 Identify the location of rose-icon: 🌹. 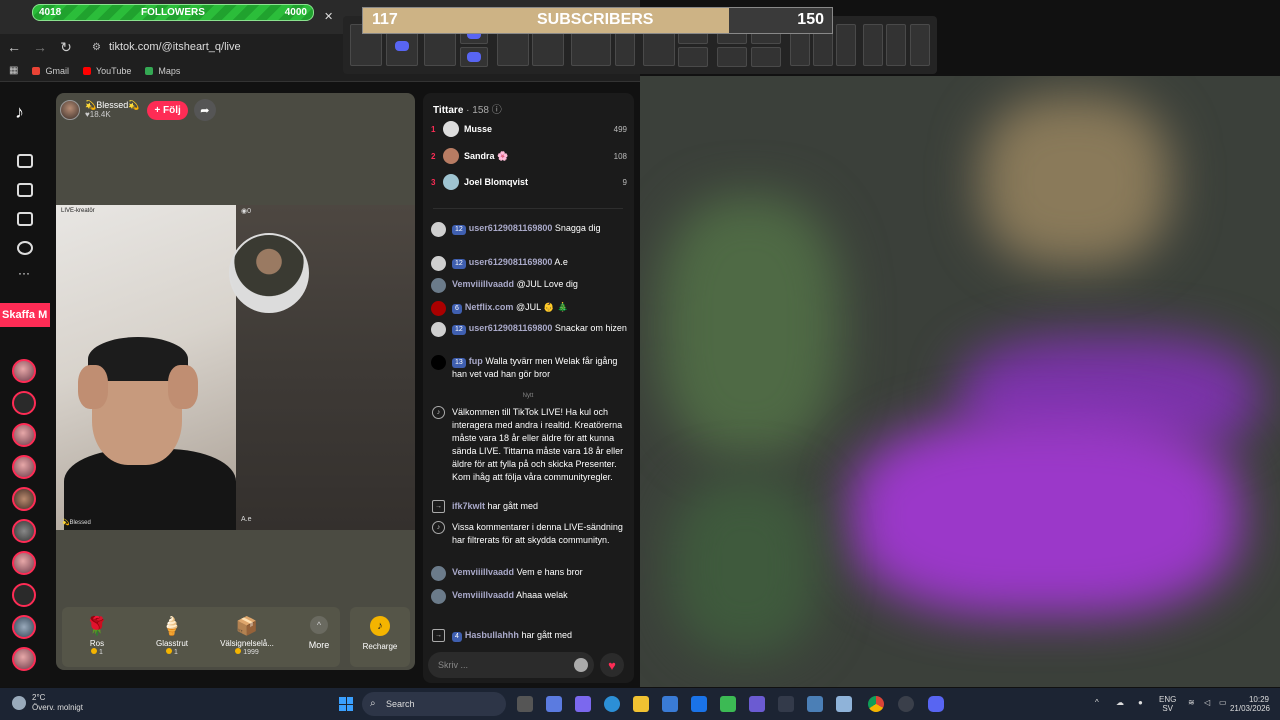
(97, 626).